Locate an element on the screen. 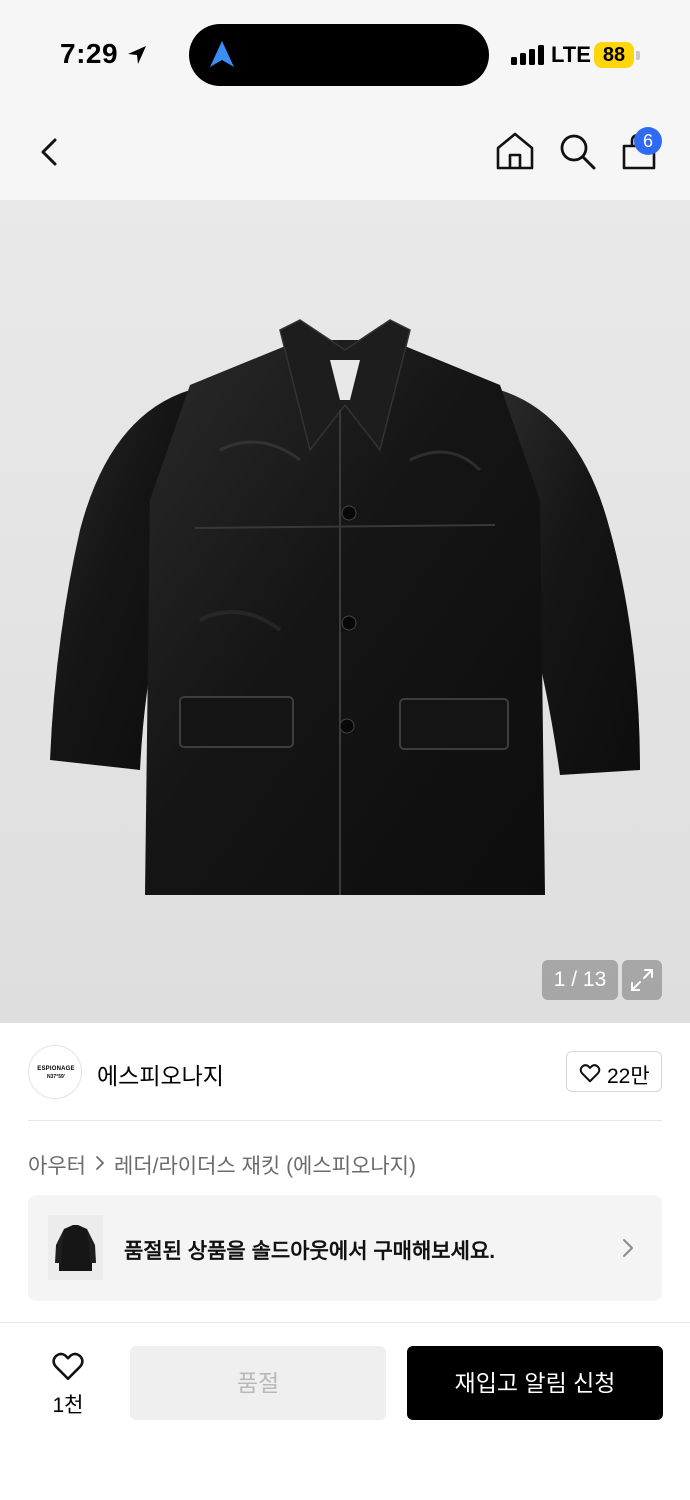 Image resolution: width=690 pixels, height=1500 pixels. expand-arrows-icon is located at coordinates (642, 980).